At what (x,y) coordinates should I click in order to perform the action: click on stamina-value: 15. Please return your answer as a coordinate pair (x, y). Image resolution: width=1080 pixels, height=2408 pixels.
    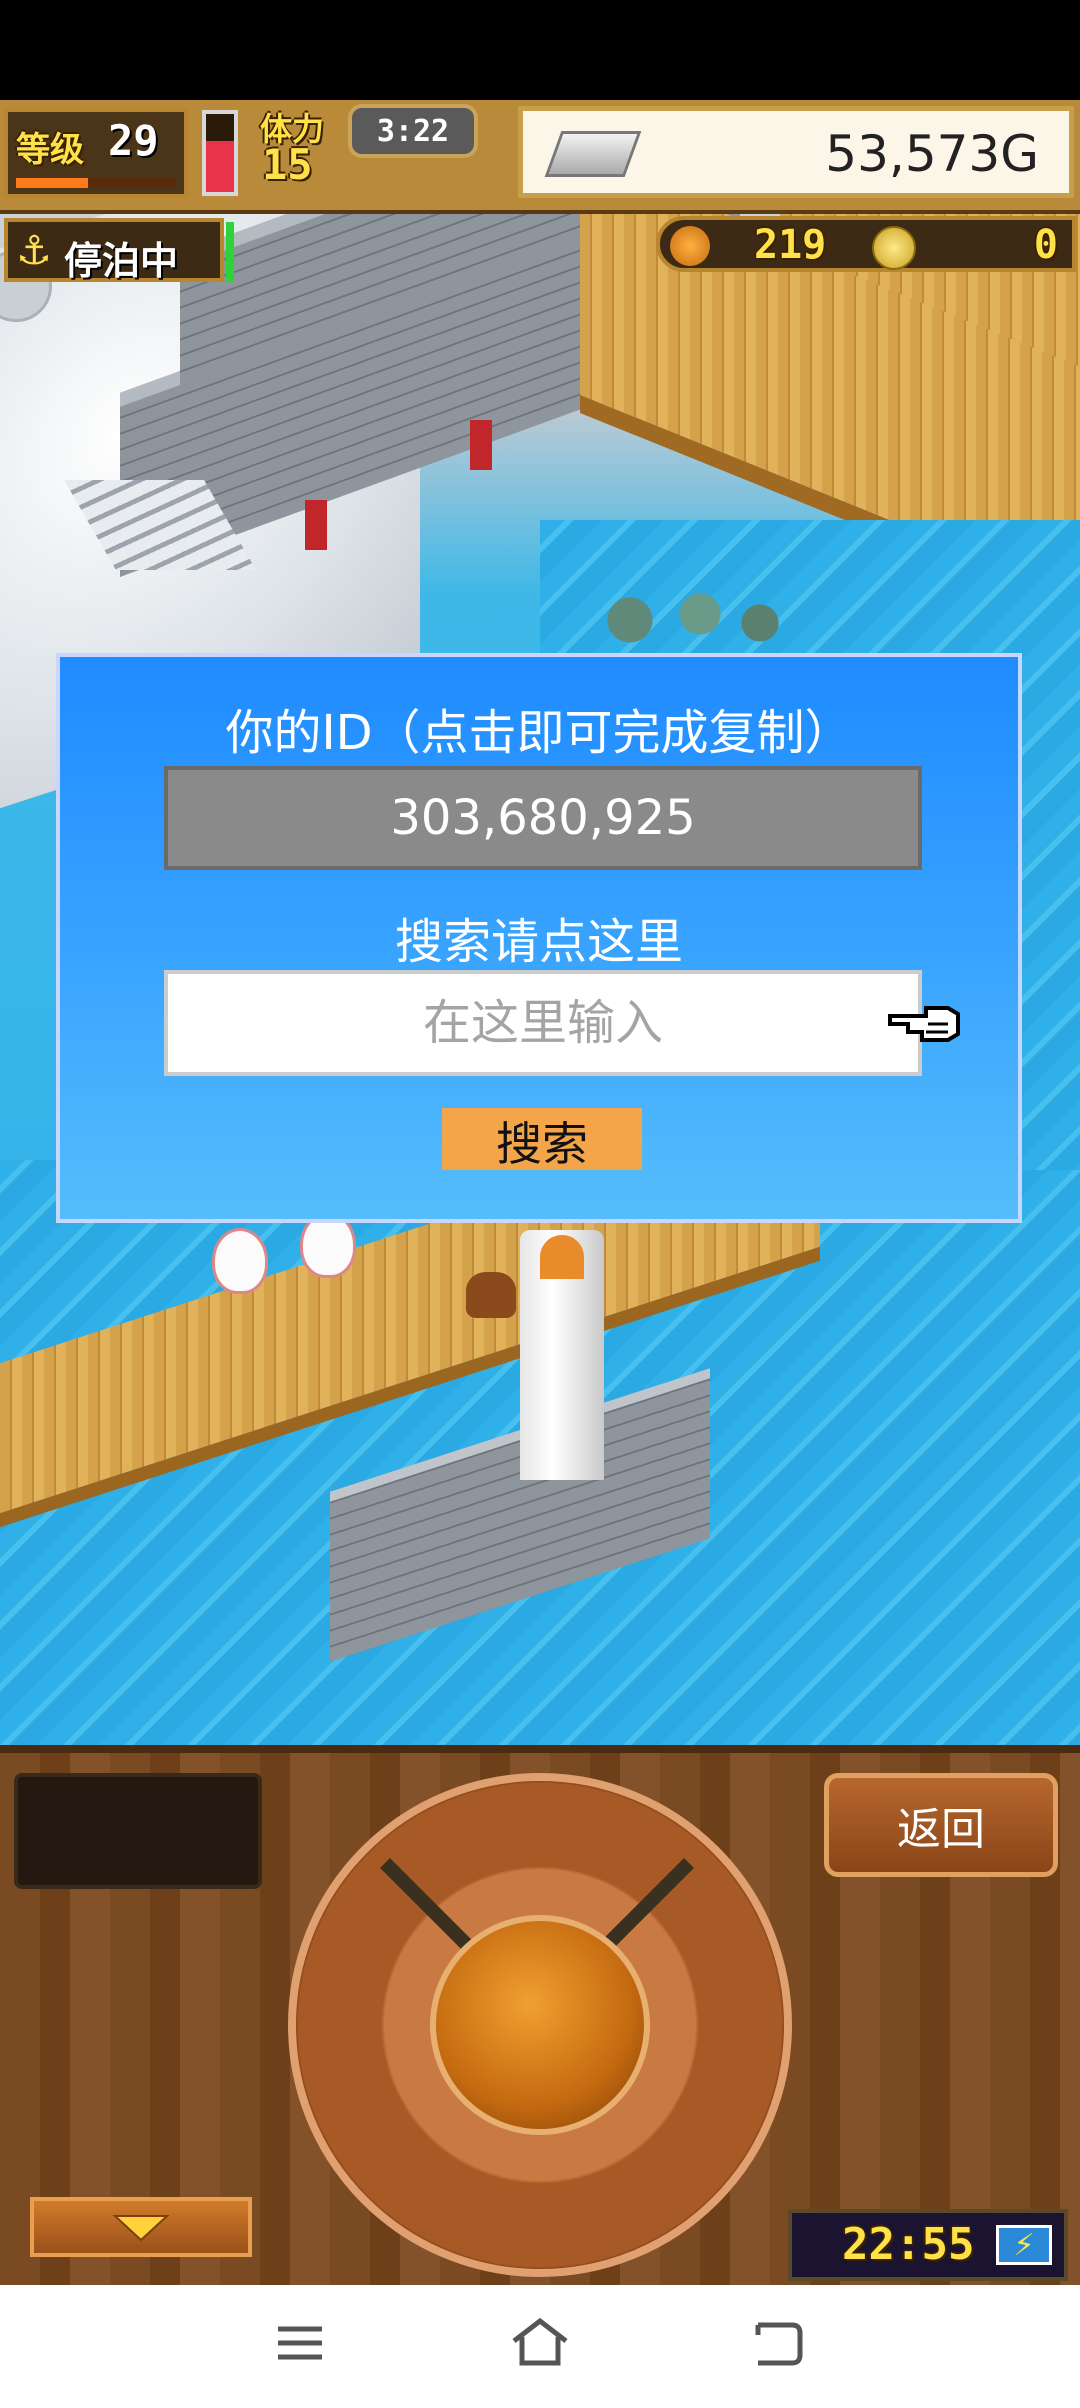
    Looking at the image, I should click on (287, 164).